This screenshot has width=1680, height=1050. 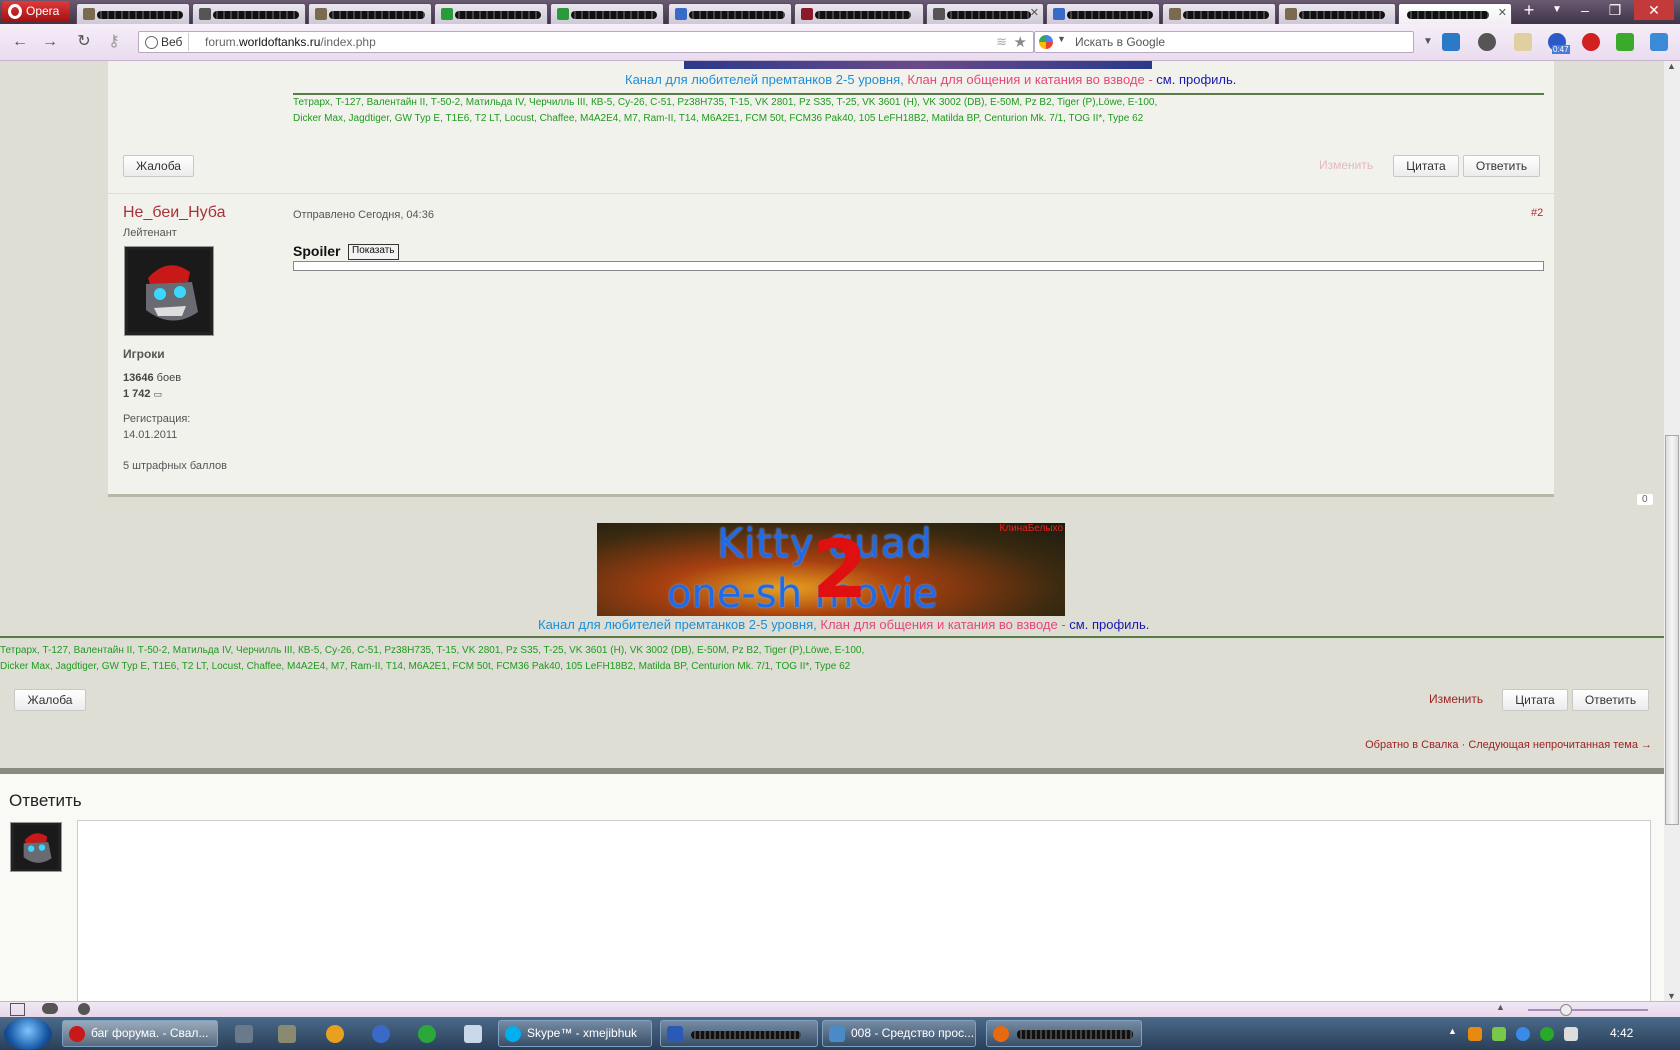 What do you see at coordinates (17, 1009) in the screenshot?
I see `panel-toggle-icon` at bounding box center [17, 1009].